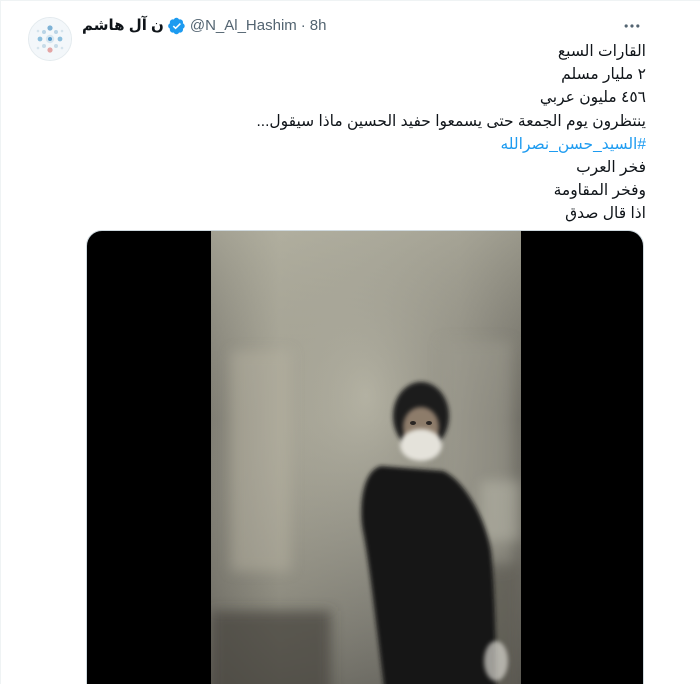 The image size is (700, 684). Describe the element at coordinates (363, 144) in the screenshot. I see `hashtag-link: #السيد_حسن_نصرالله` at that location.